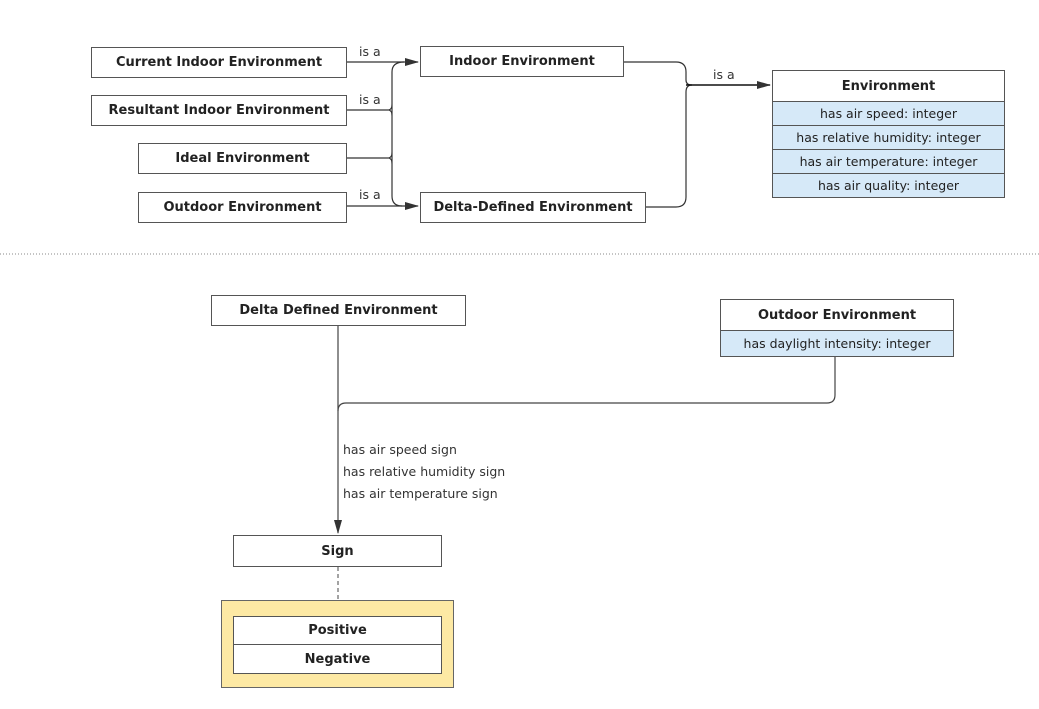 This screenshot has height=709, width=1039. What do you see at coordinates (337, 630) in the screenshot?
I see `enum-value-positive: Positive` at bounding box center [337, 630].